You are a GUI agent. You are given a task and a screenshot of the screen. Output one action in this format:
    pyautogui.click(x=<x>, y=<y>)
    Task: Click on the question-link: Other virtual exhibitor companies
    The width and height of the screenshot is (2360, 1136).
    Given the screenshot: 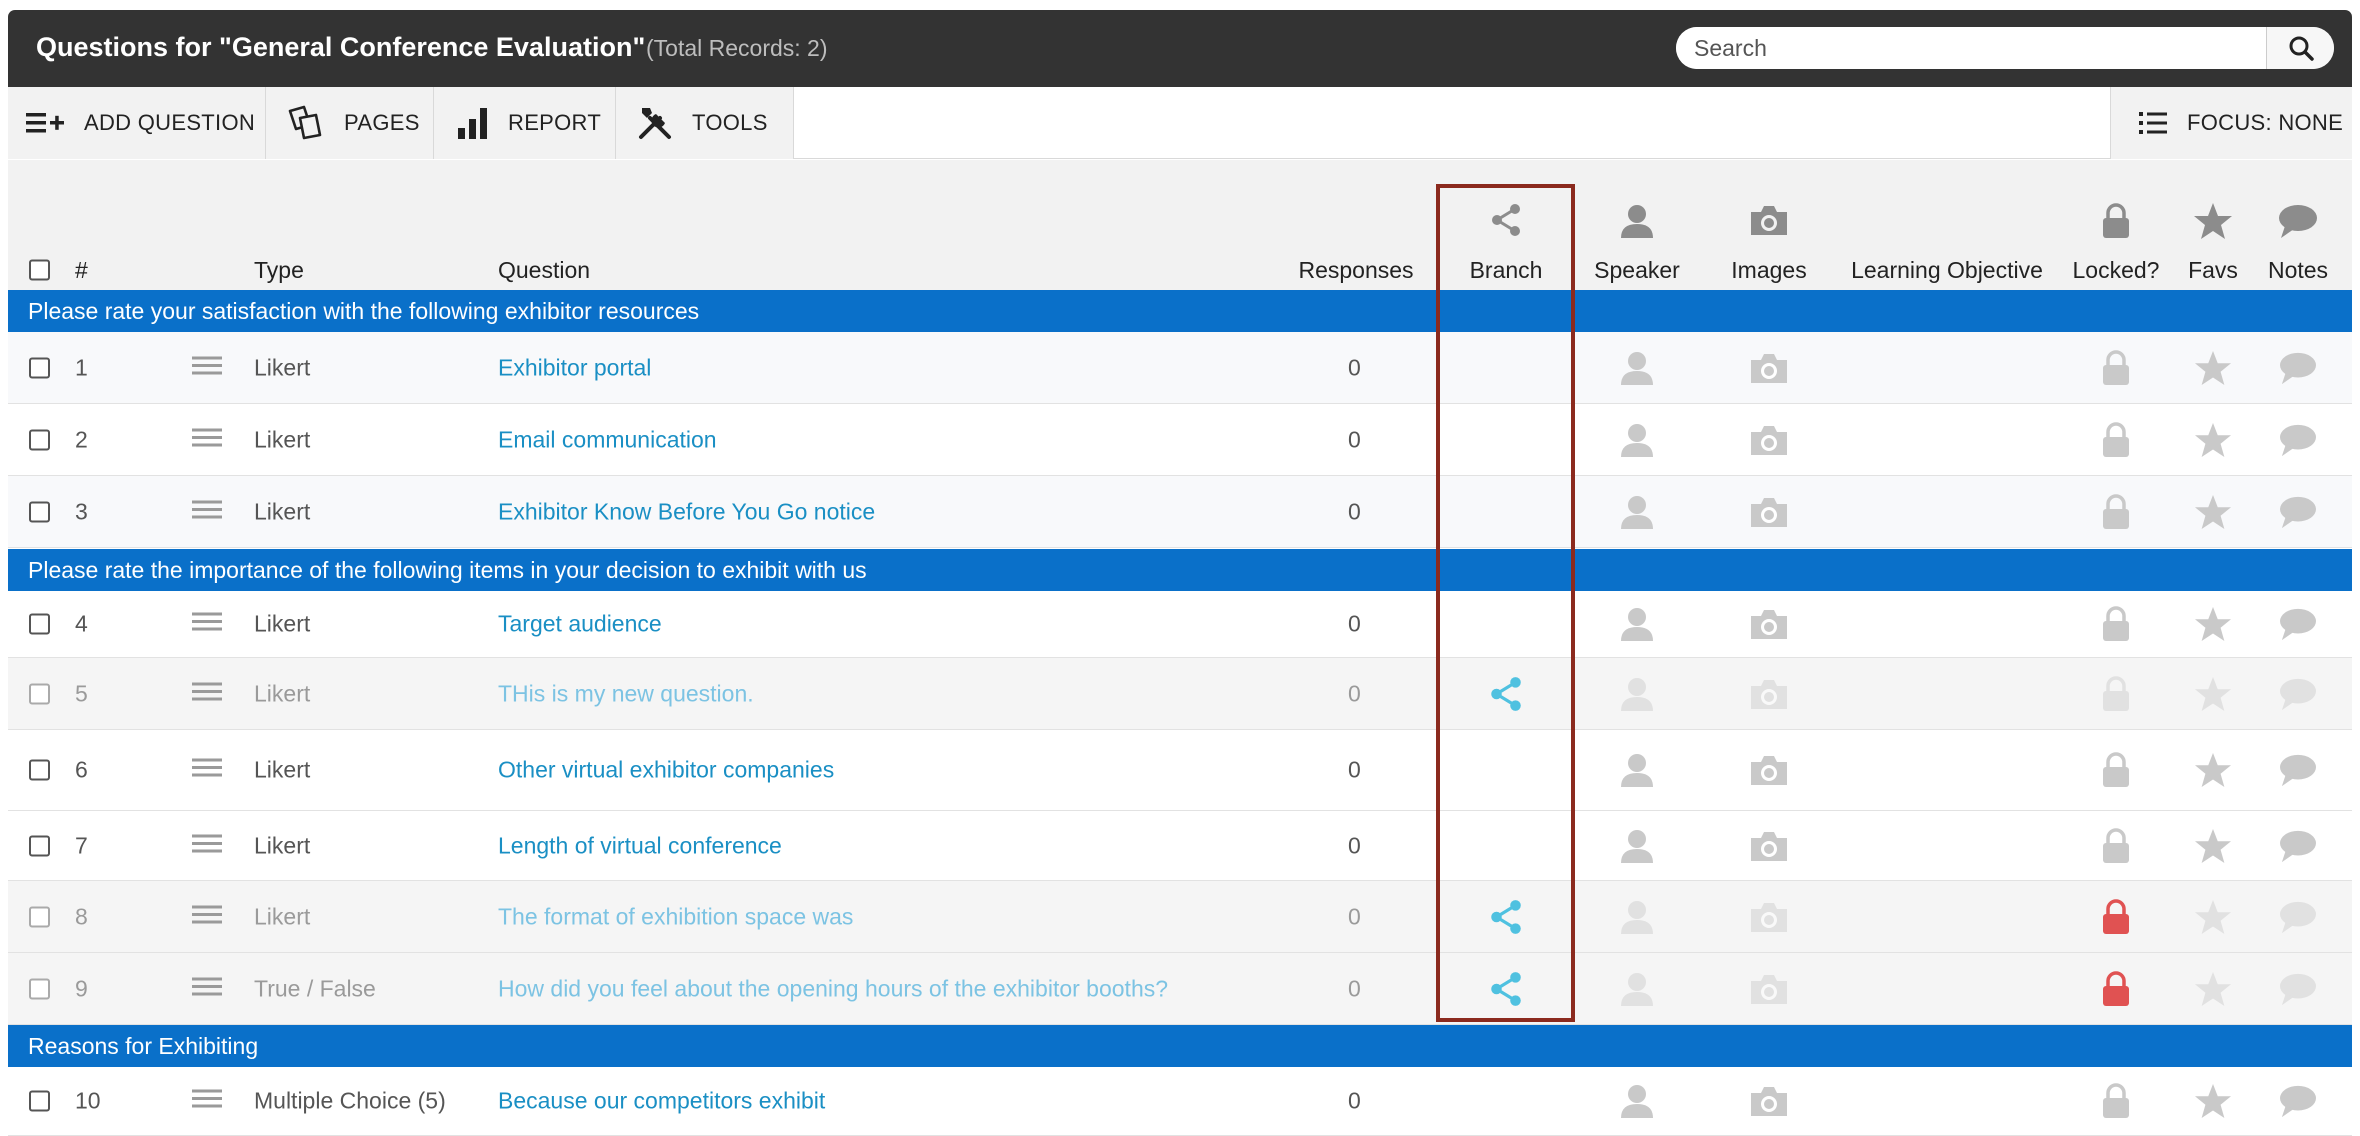 What is the action you would take?
    pyautogui.click(x=666, y=770)
    